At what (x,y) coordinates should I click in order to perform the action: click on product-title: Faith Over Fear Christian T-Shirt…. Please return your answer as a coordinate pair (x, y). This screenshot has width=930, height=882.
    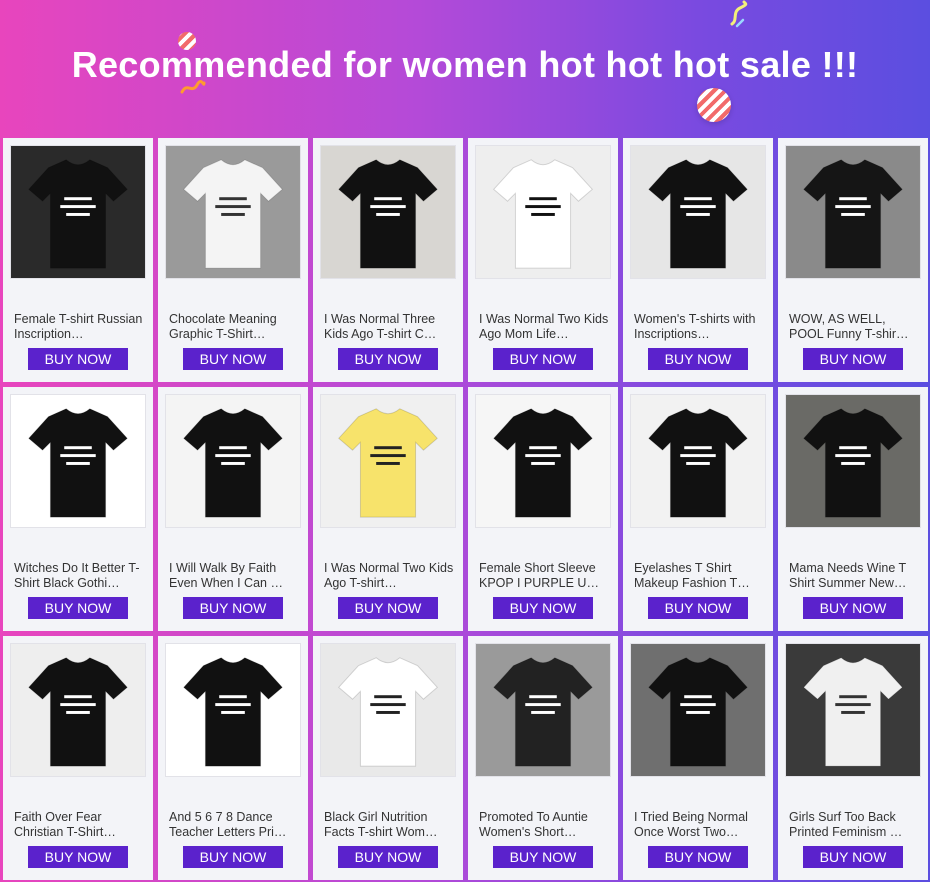
    Looking at the image, I should click on (79, 825).